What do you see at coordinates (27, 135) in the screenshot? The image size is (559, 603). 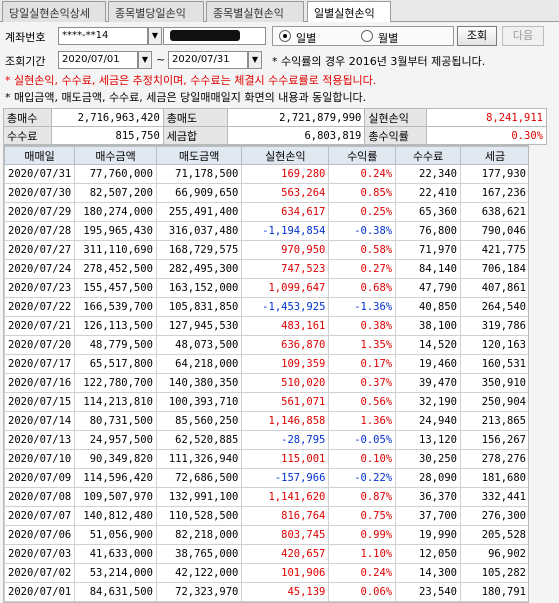 I see `fee-label: 수수료` at bounding box center [27, 135].